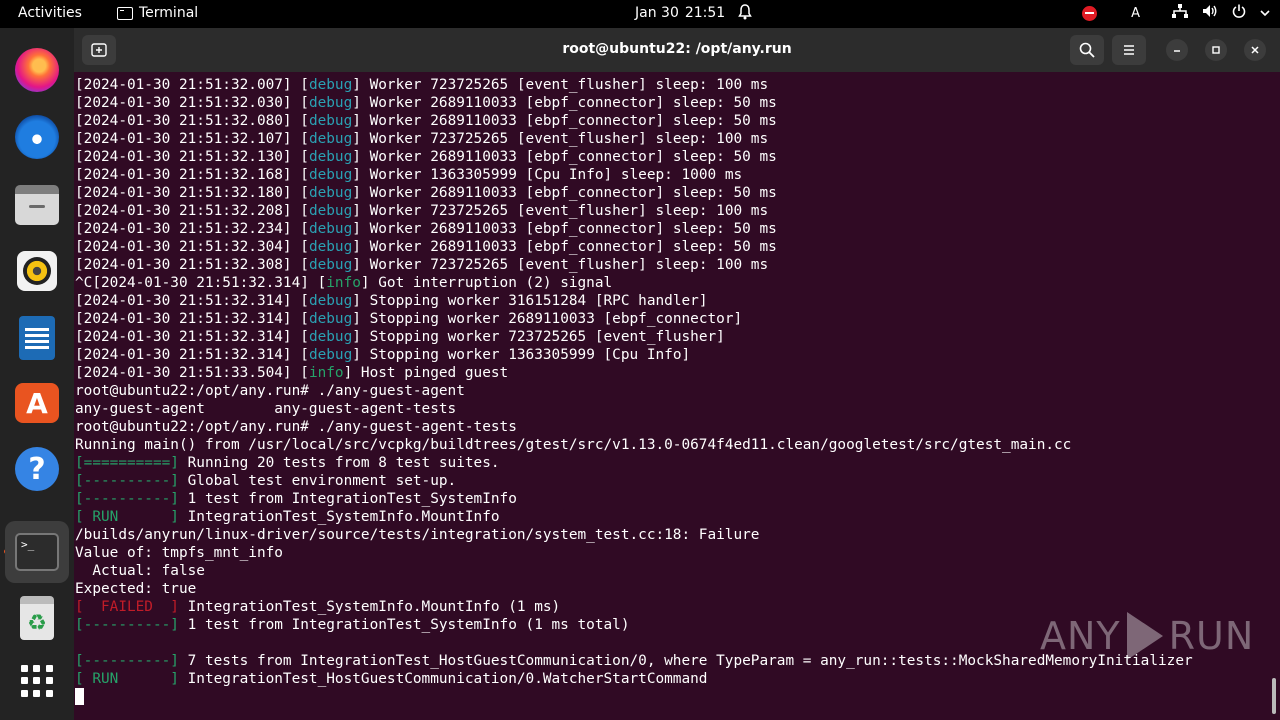 The width and height of the screenshot is (1280, 720). Describe the element at coordinates (1274, 696) in the screenshot. I see `scrollbar` at that location.